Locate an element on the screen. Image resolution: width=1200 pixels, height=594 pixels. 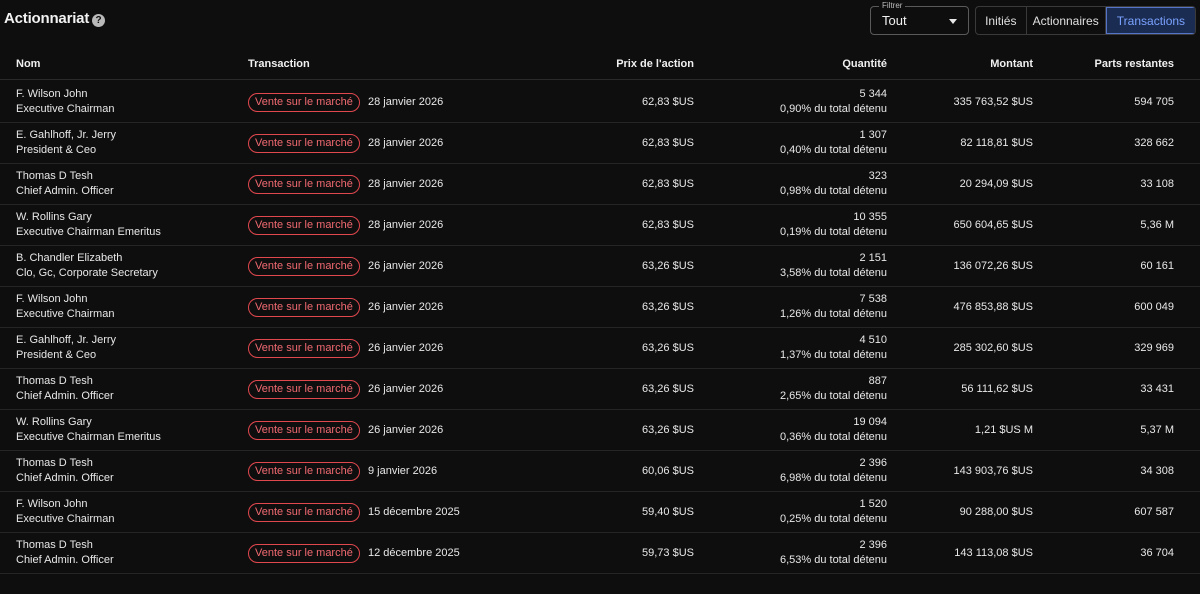
question-circle-icon: ? is located at coordinates (98, 20).